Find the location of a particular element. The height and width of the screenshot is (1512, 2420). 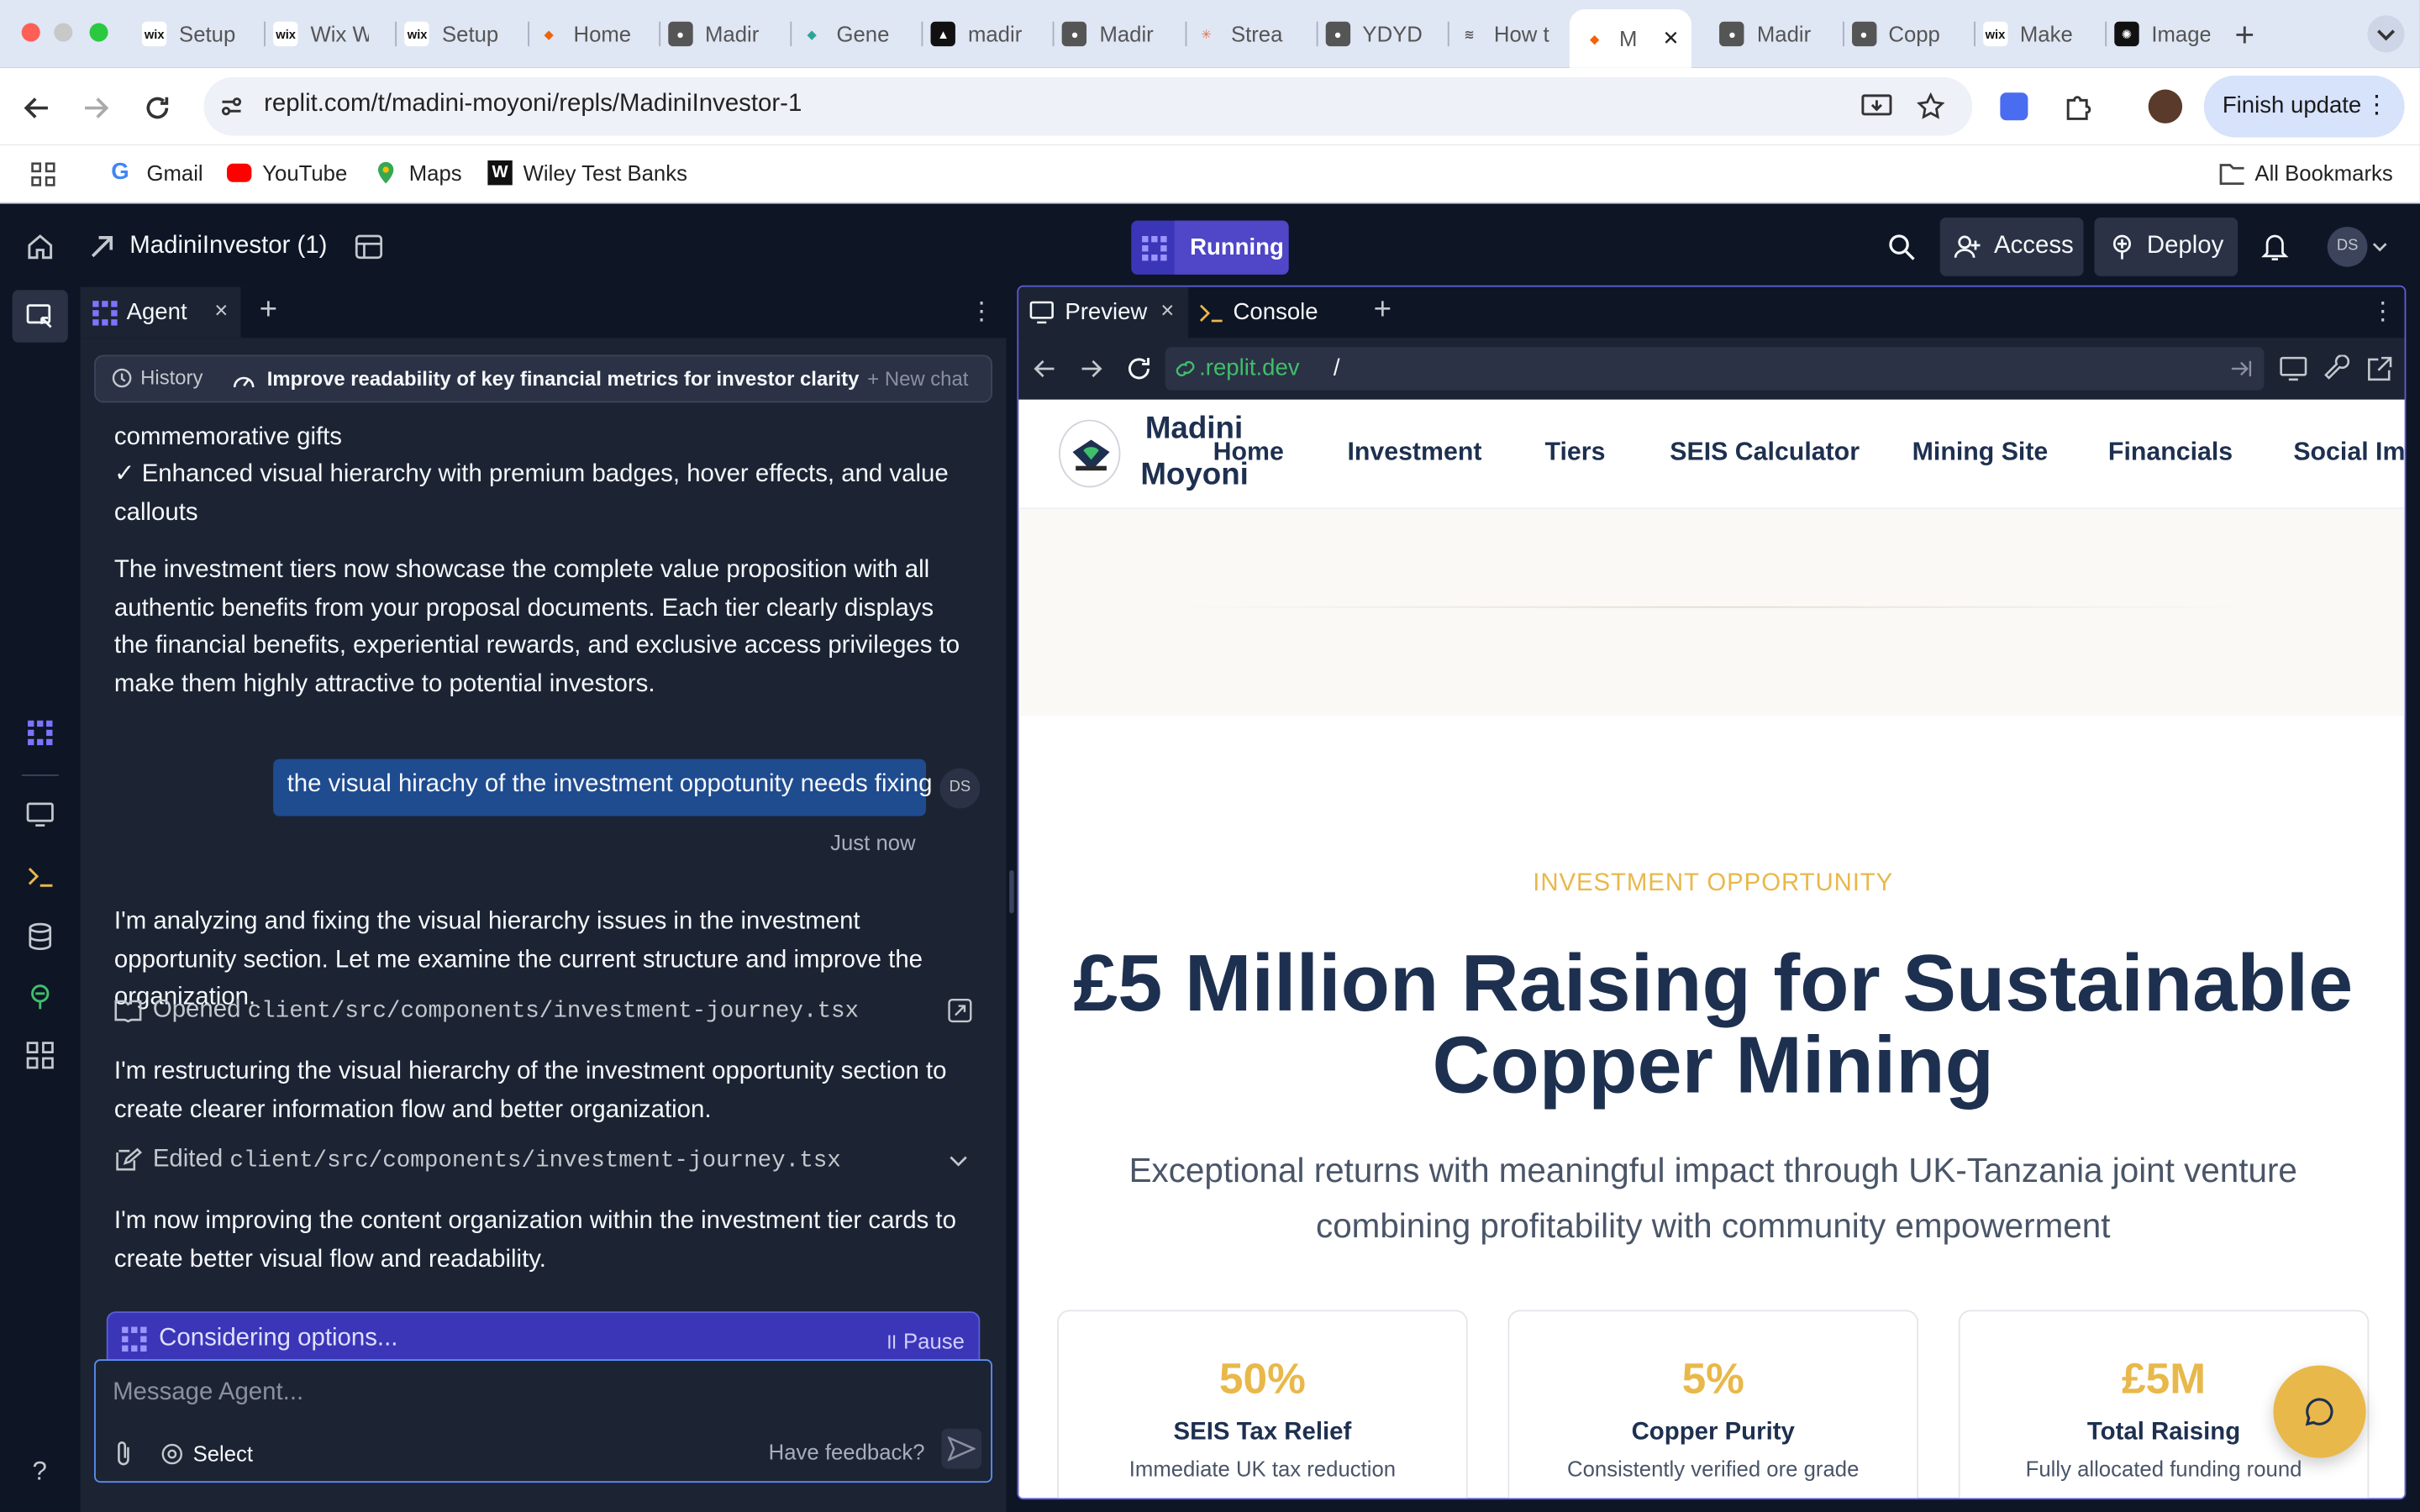

run-status-button: Running is located at coordinates (1210, 247).